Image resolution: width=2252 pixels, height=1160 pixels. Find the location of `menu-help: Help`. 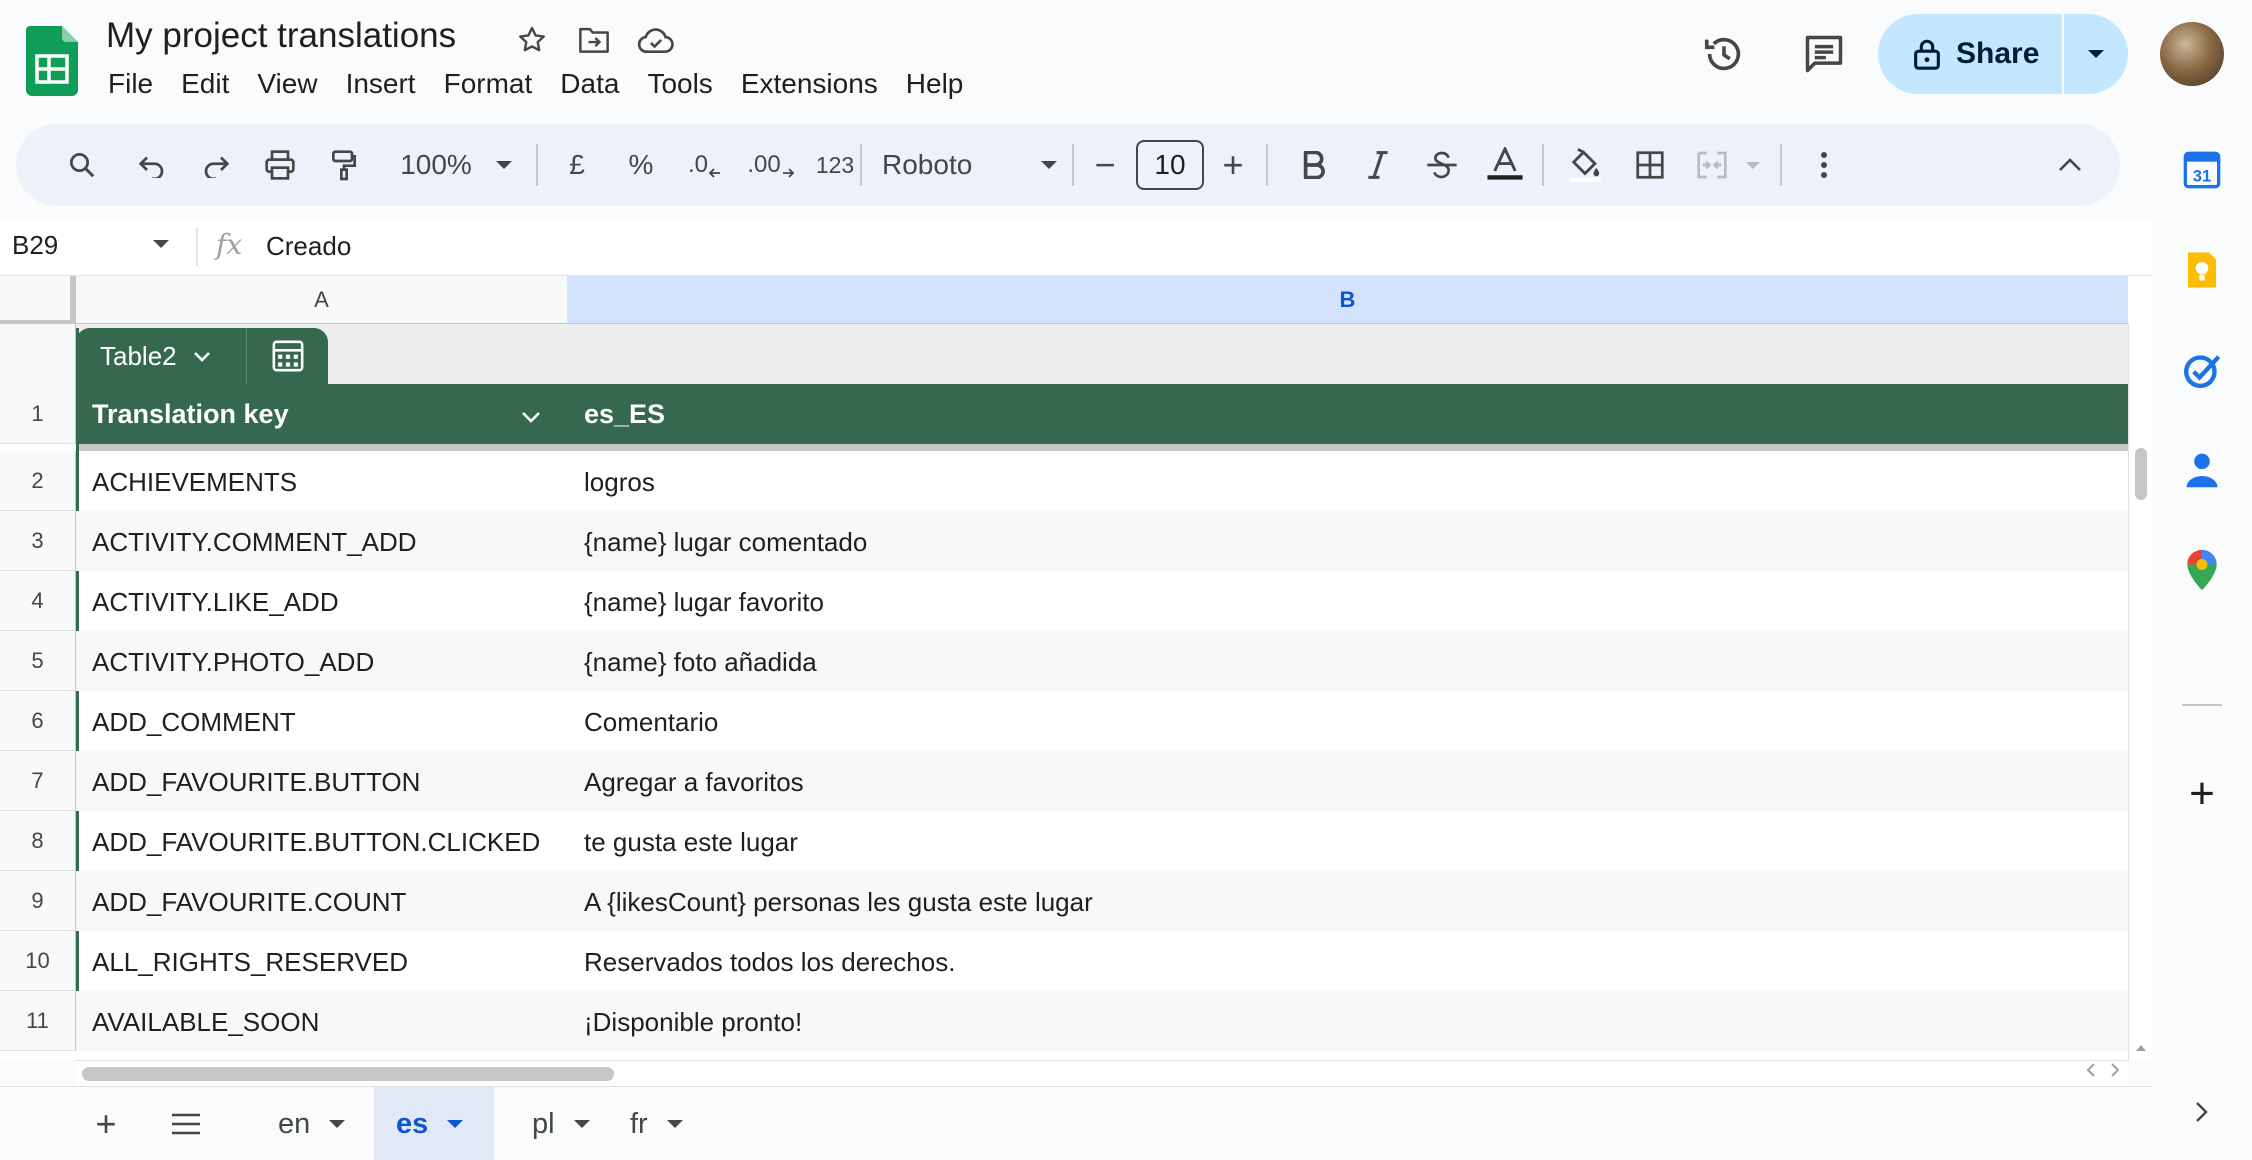

menu-help: Help is located at coordinates (935, 84).